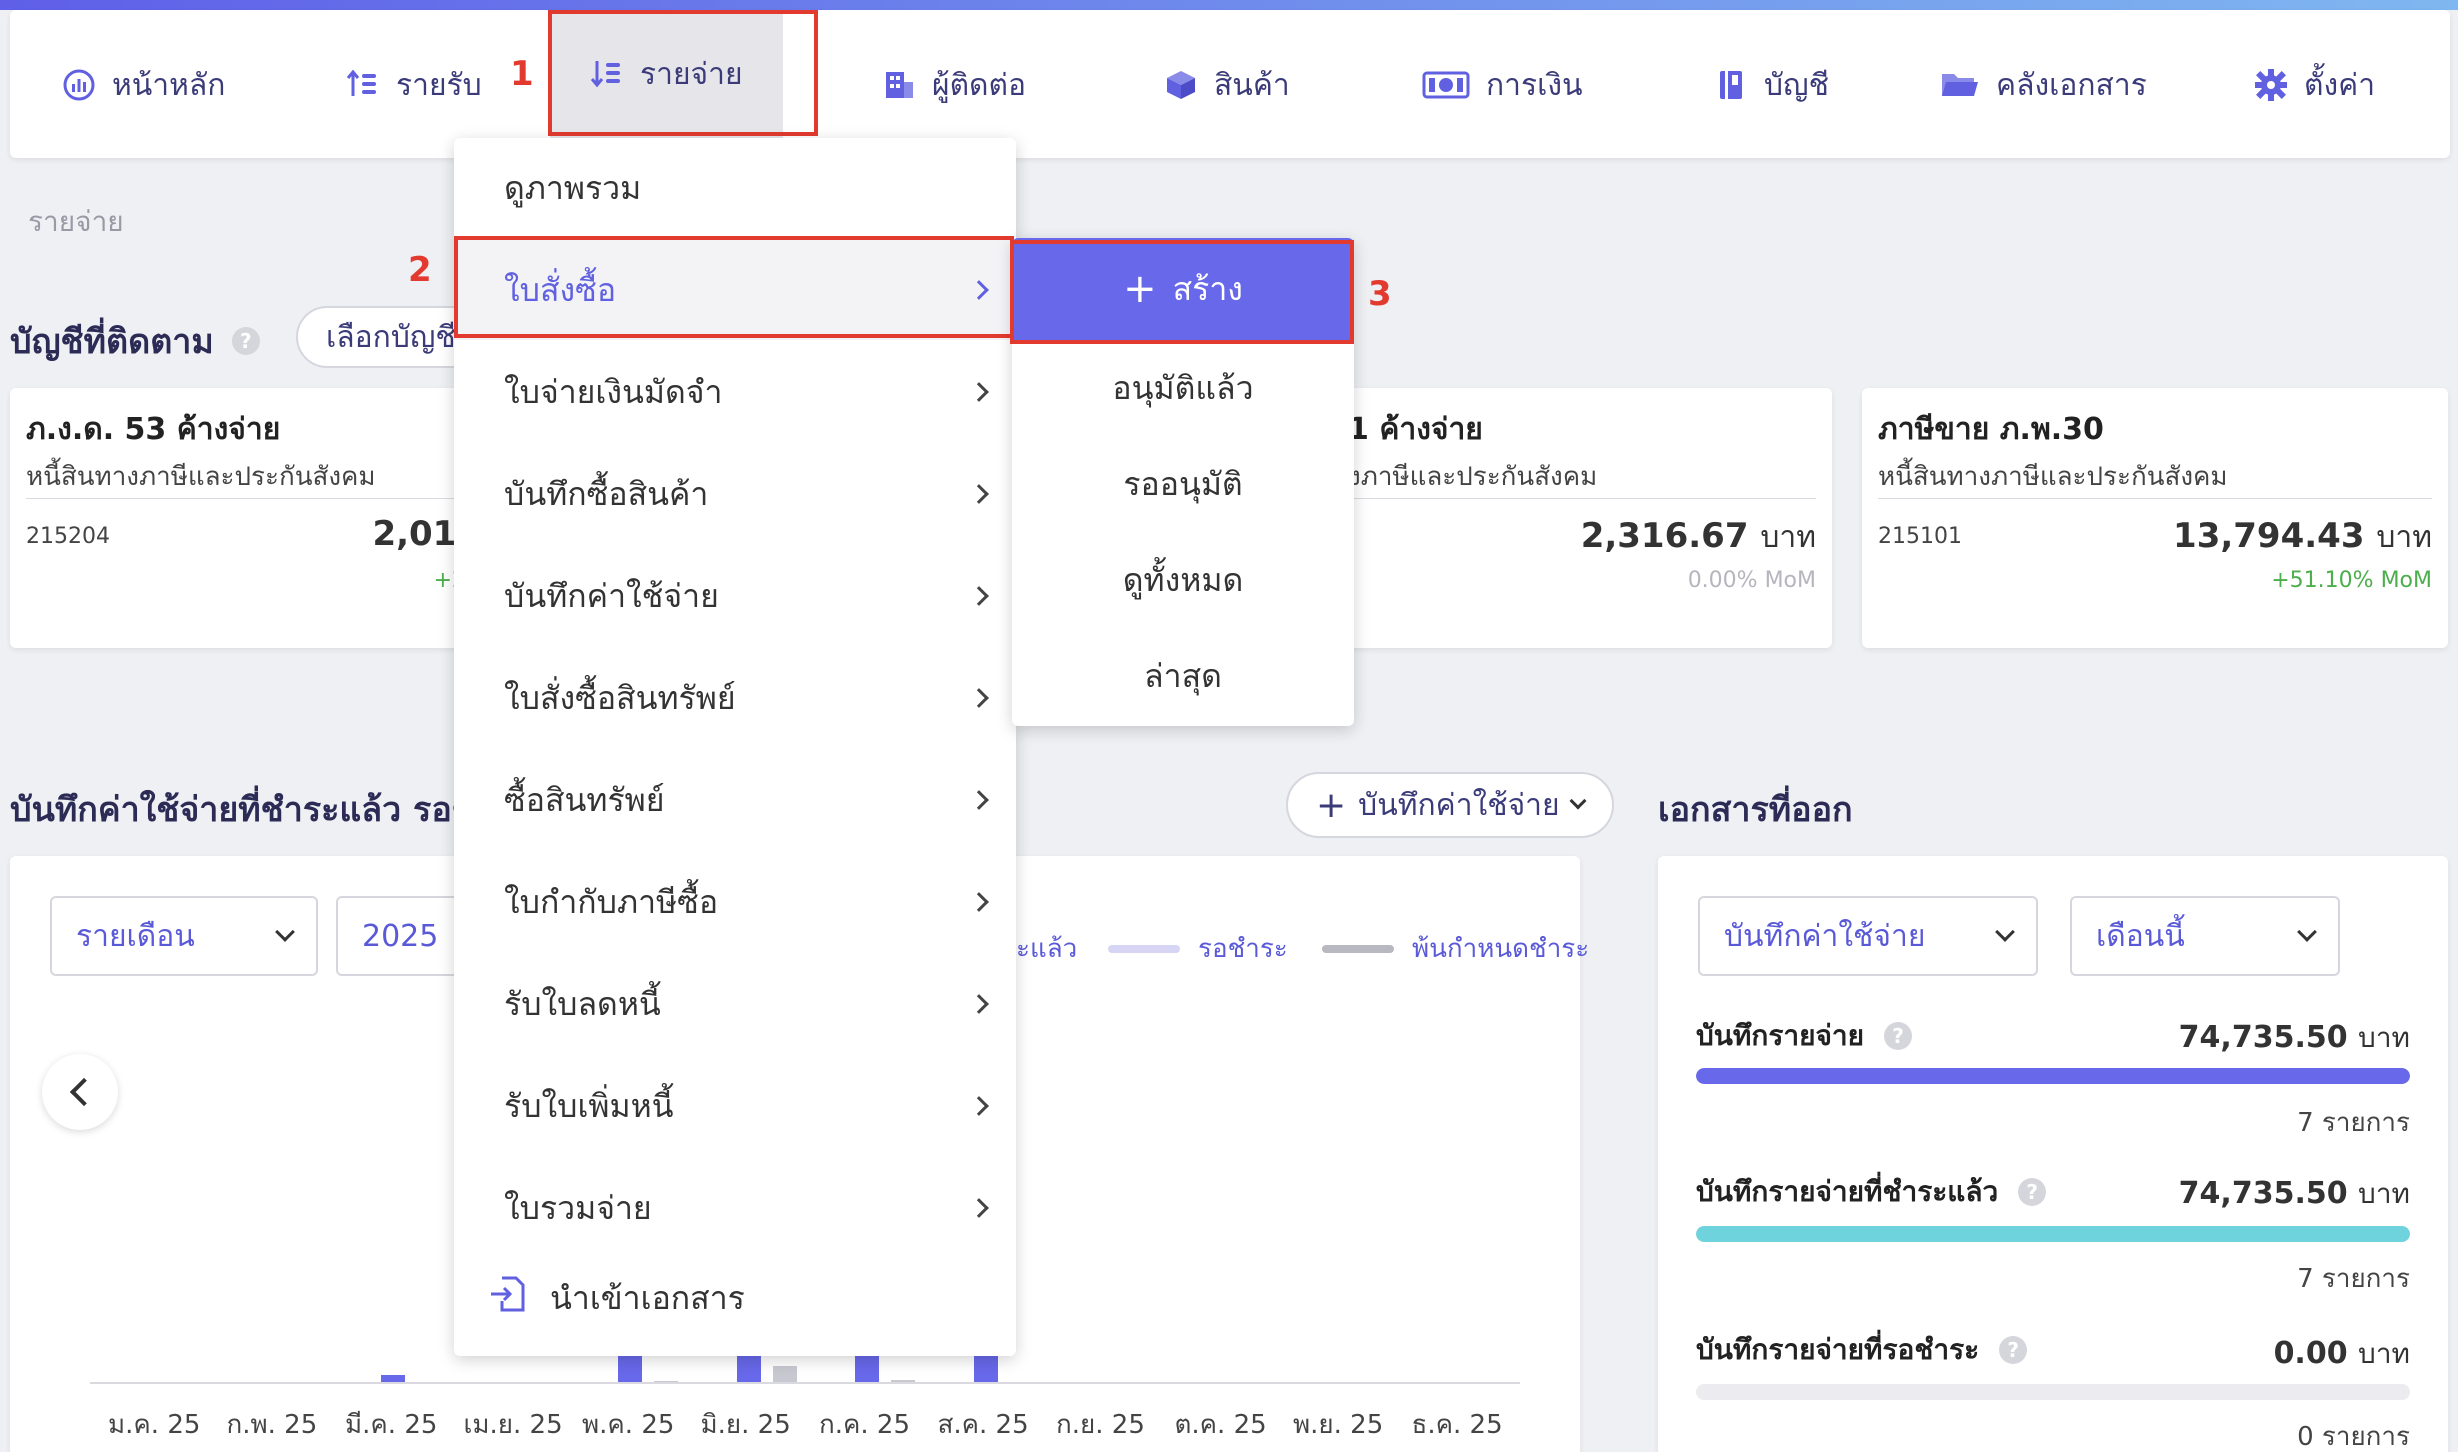 This screenshot has width=2458, height=1452. I want to click on x-tick-label: พ.ย. 25, so click(1338, 1425).